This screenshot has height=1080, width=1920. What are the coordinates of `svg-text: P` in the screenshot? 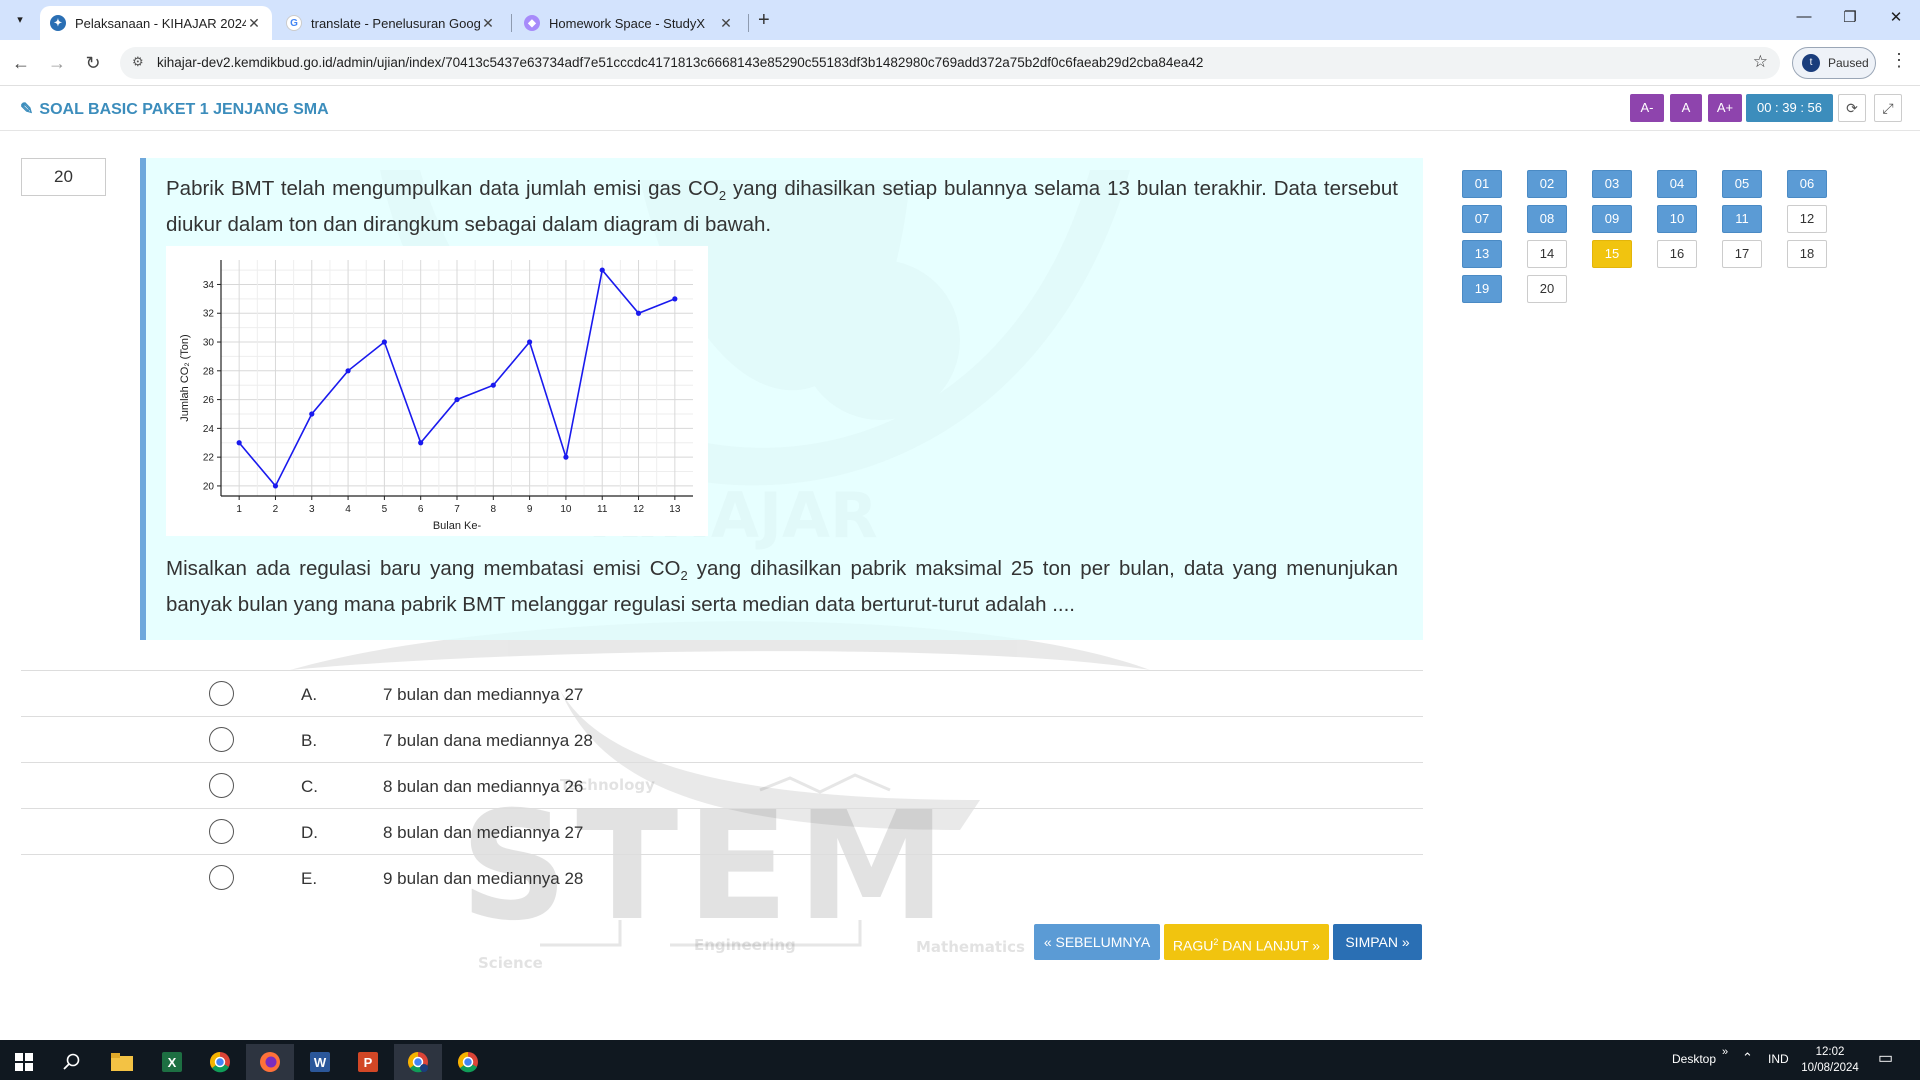 It's located at (368, 1062).